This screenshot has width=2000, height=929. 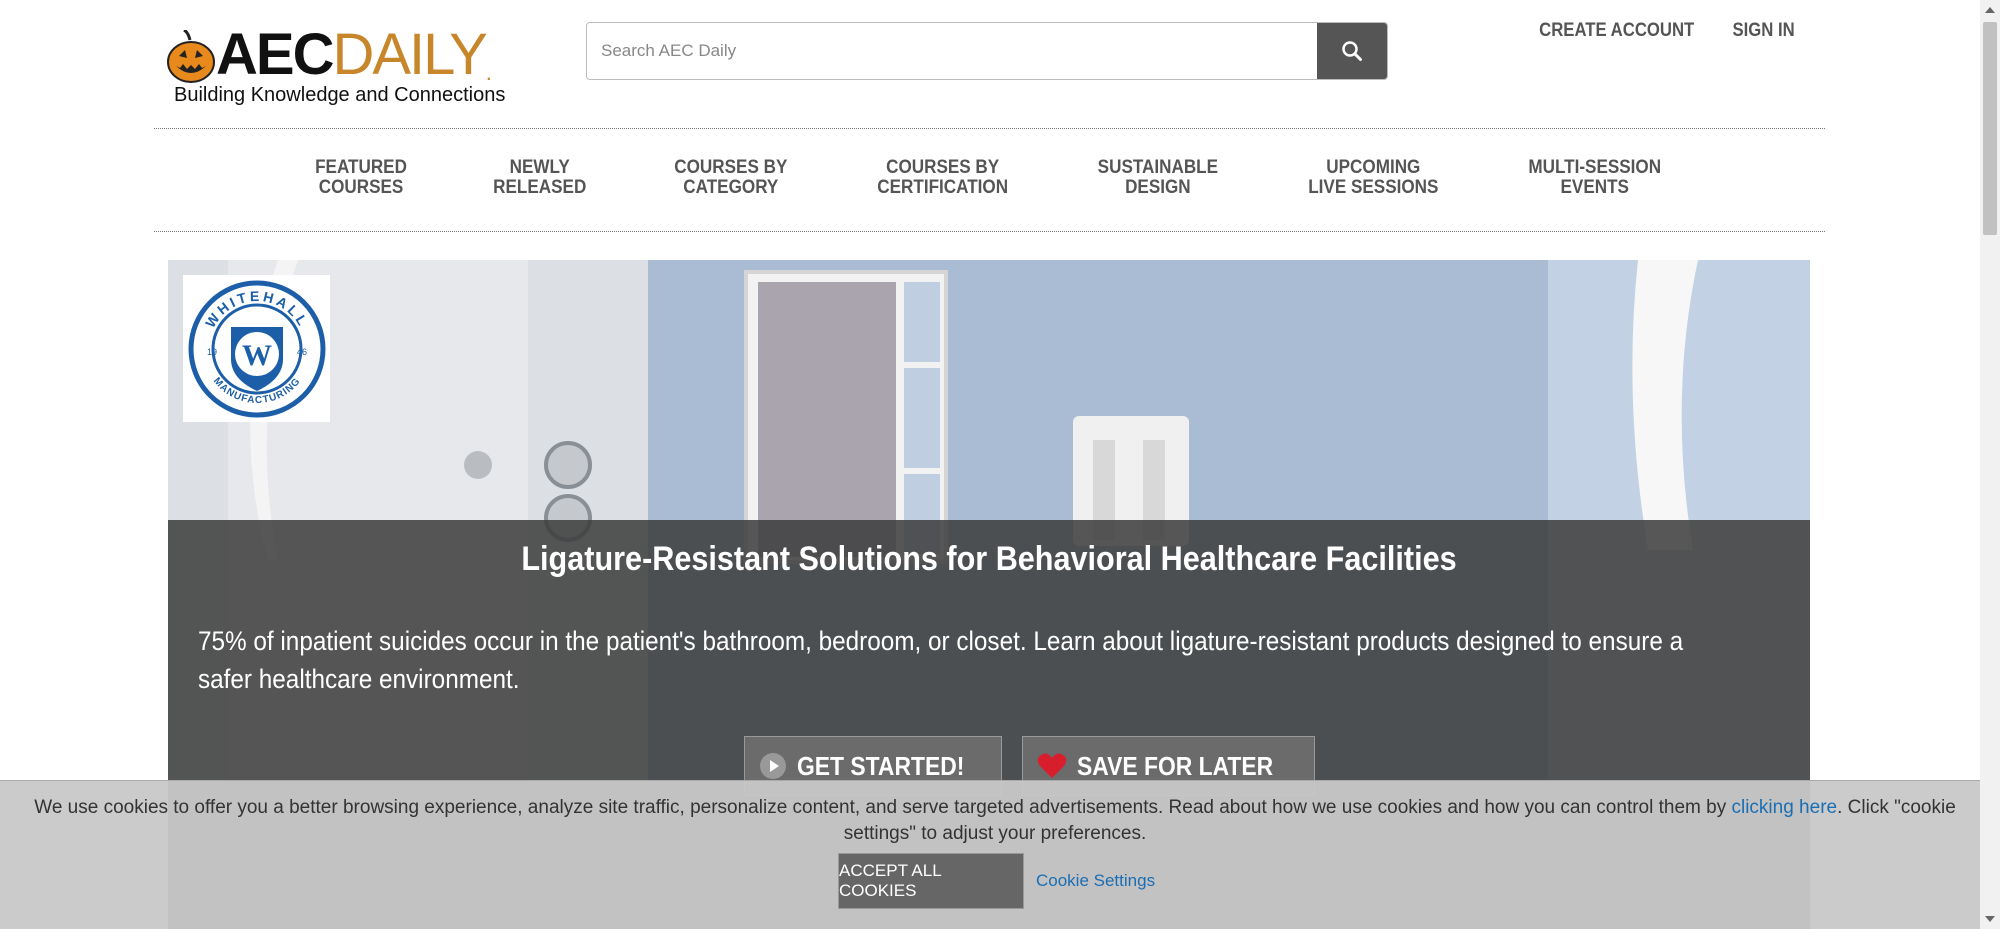 I want to click on nav-label: EVENTS, so click(x=1595, y=187).